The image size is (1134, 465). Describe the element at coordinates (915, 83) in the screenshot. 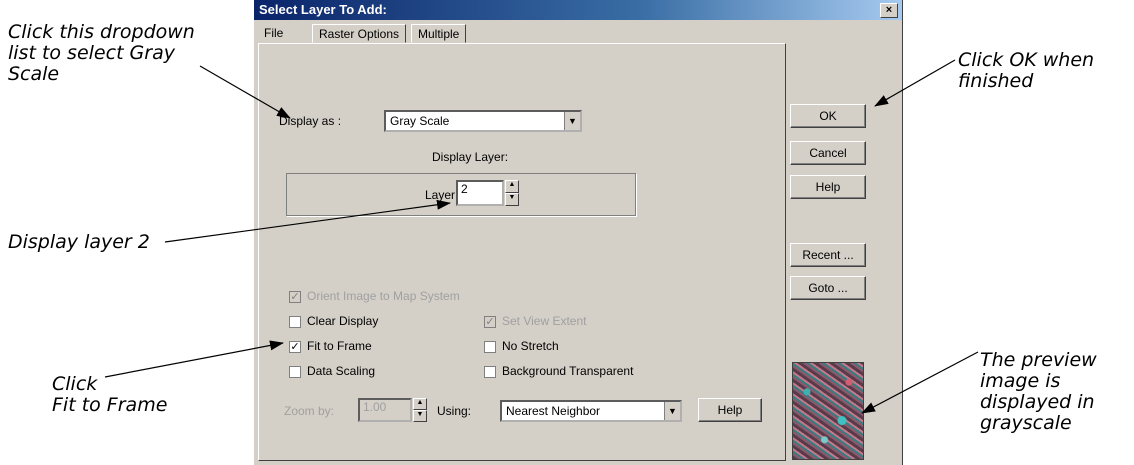

I see `arrow-ok` at that location.